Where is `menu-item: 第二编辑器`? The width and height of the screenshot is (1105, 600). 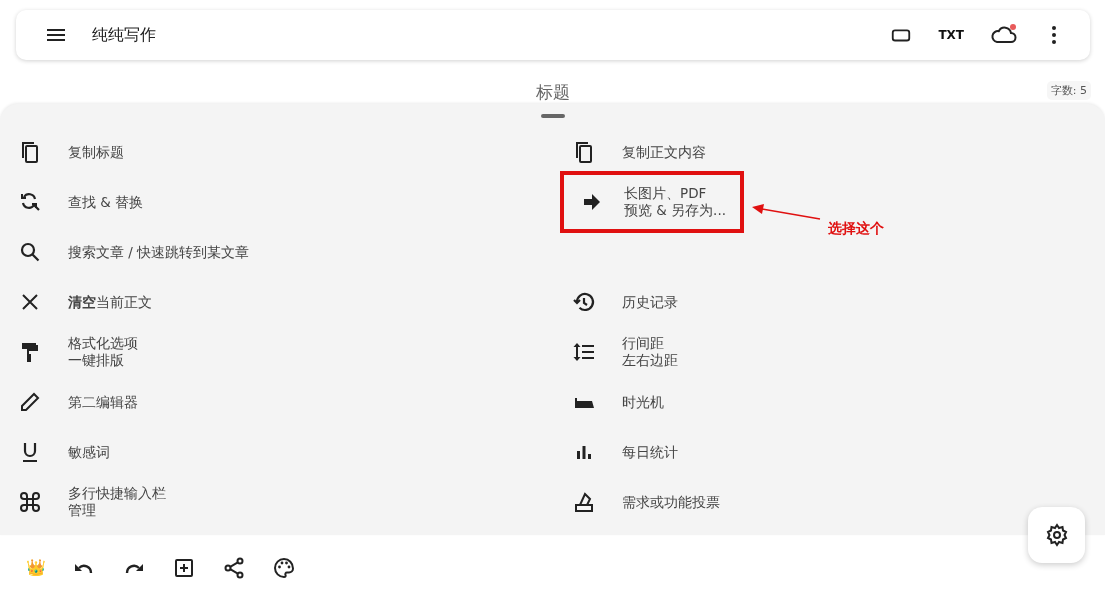 menu-item: 第二编辑器 is located at coordinates (276, 402).